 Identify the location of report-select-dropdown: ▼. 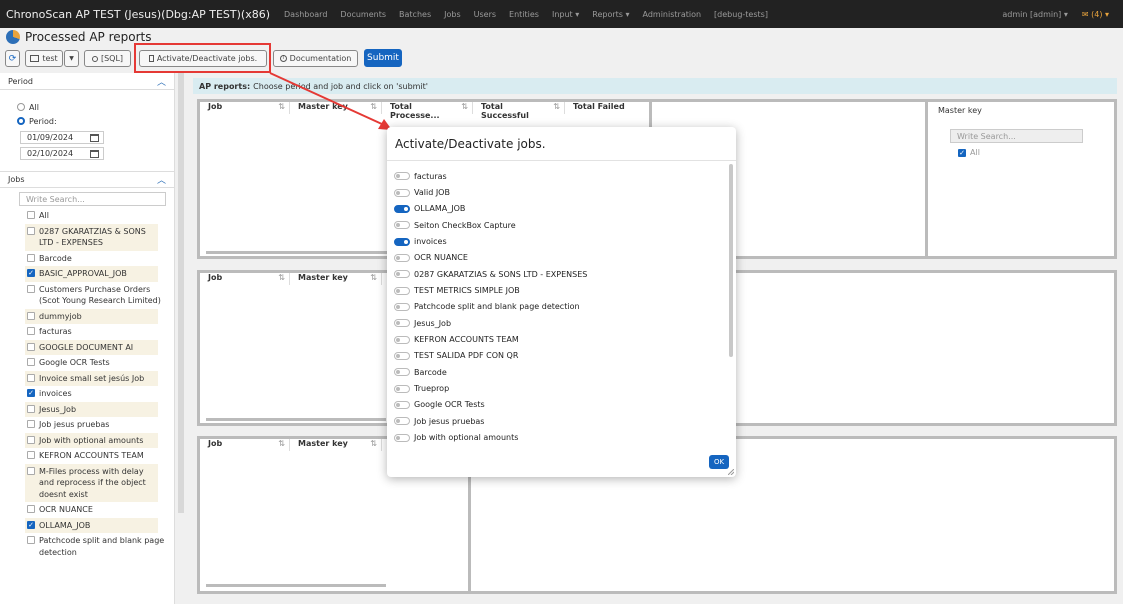
(71, 58).